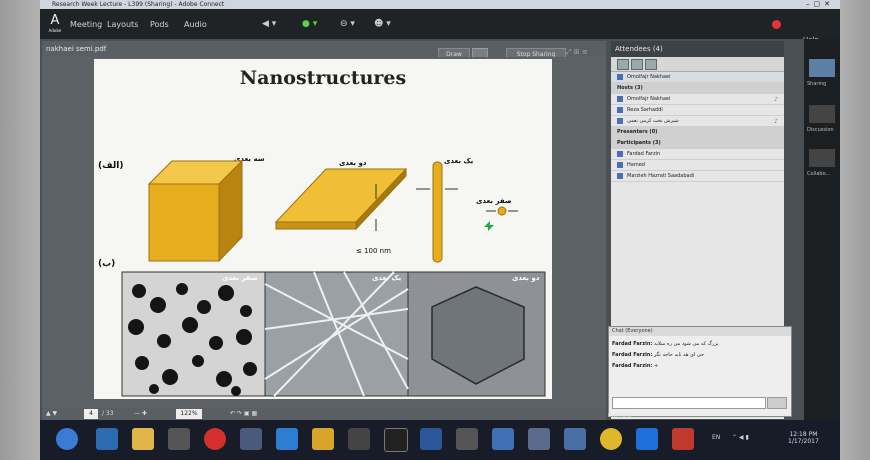  What do you see at coordinates (623, 64) in the screenshot?
I see `list-view-icon` at bounding box center [623, 64].